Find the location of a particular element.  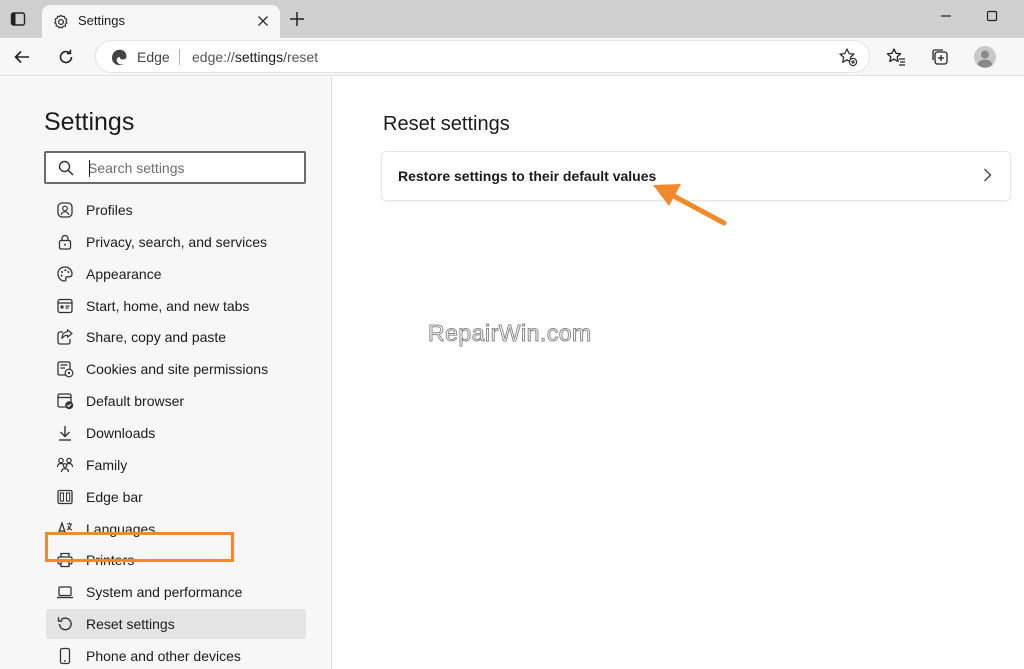

profile-avatar-icon is located at coordinates (985, 57).